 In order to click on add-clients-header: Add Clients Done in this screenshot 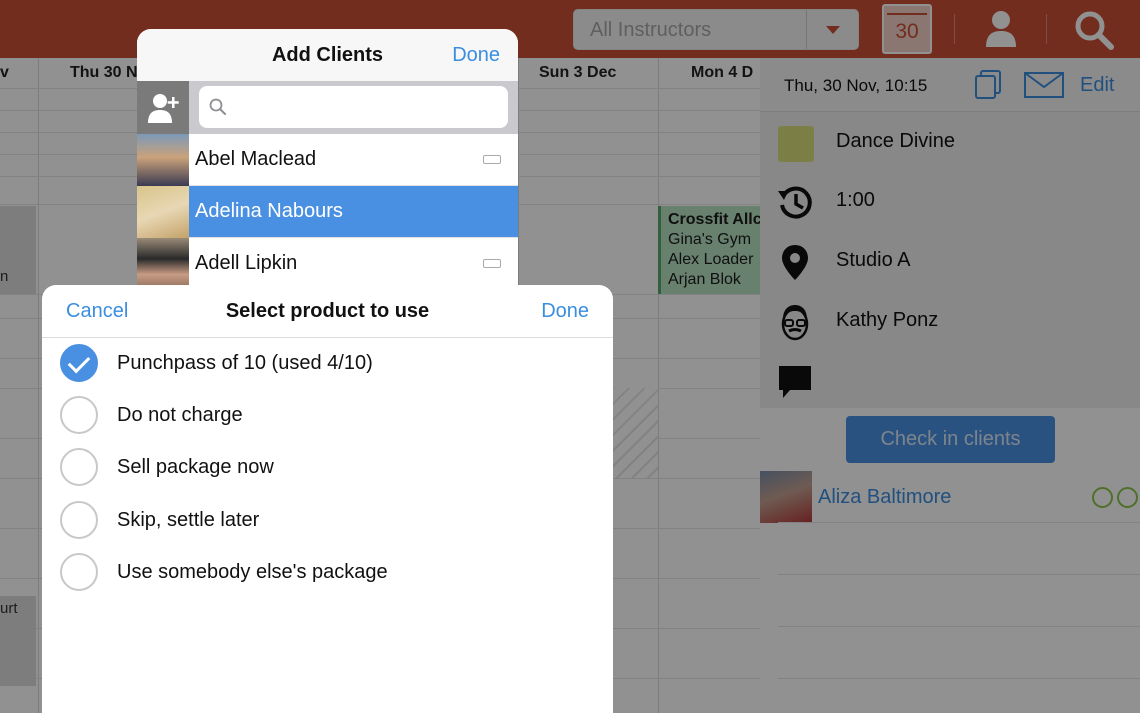, I will do `click(327, 55)`.